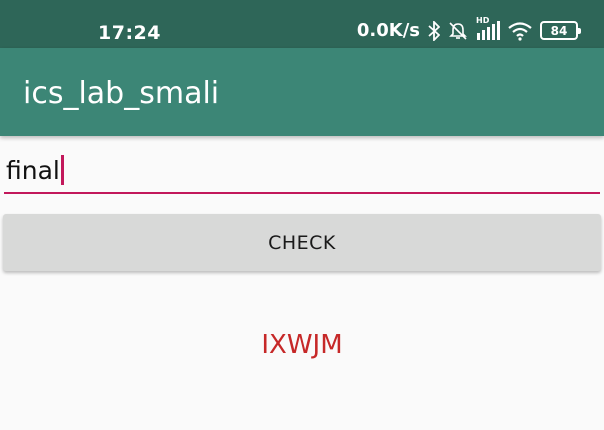 The width and height of the screenshot is (604, 430). I want to click on check-button: CHECK, so click(302, 242).